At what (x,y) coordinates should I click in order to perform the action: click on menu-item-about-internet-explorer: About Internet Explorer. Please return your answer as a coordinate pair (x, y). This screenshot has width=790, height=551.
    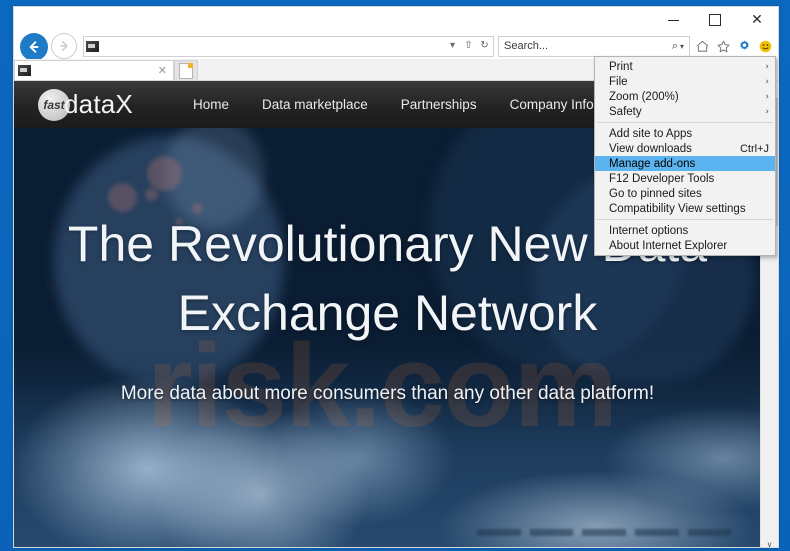
    Looking at the image, I should click on (685, 245).